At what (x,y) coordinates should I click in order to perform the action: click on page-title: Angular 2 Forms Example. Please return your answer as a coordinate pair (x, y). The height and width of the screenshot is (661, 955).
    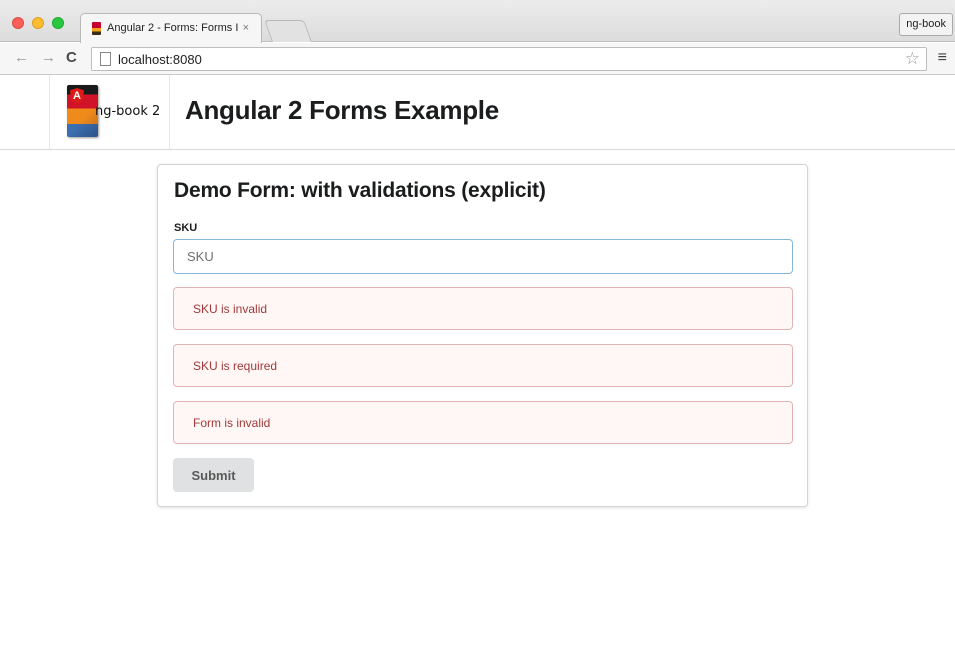
    Looking at the image, I should click on (342, 110).